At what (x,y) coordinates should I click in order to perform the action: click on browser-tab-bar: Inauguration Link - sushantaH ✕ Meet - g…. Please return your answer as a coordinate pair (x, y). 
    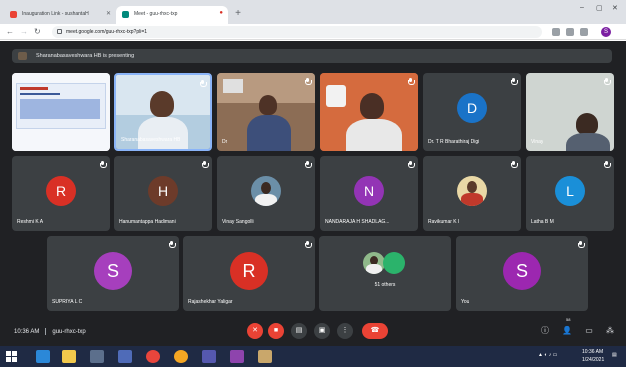
    Looking at the image, I should click on (313, 12).